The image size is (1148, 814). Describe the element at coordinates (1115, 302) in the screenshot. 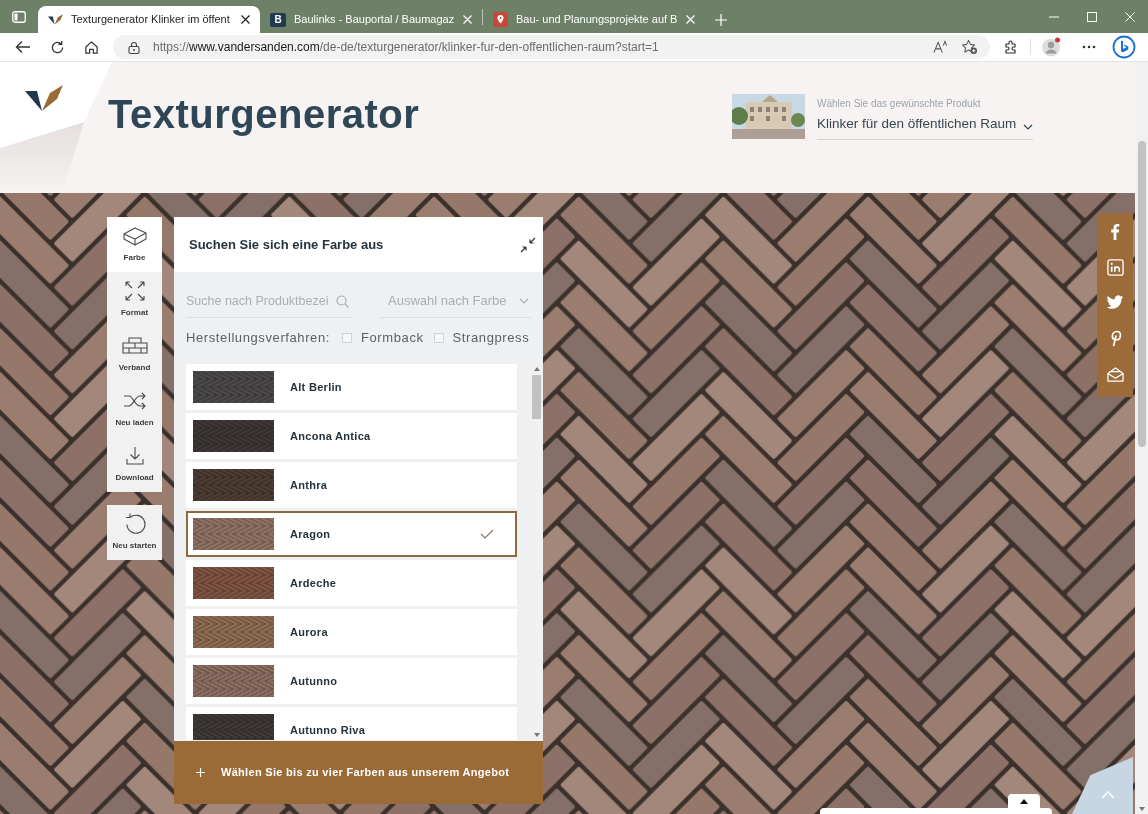

I see `twitter-icon` at that location.